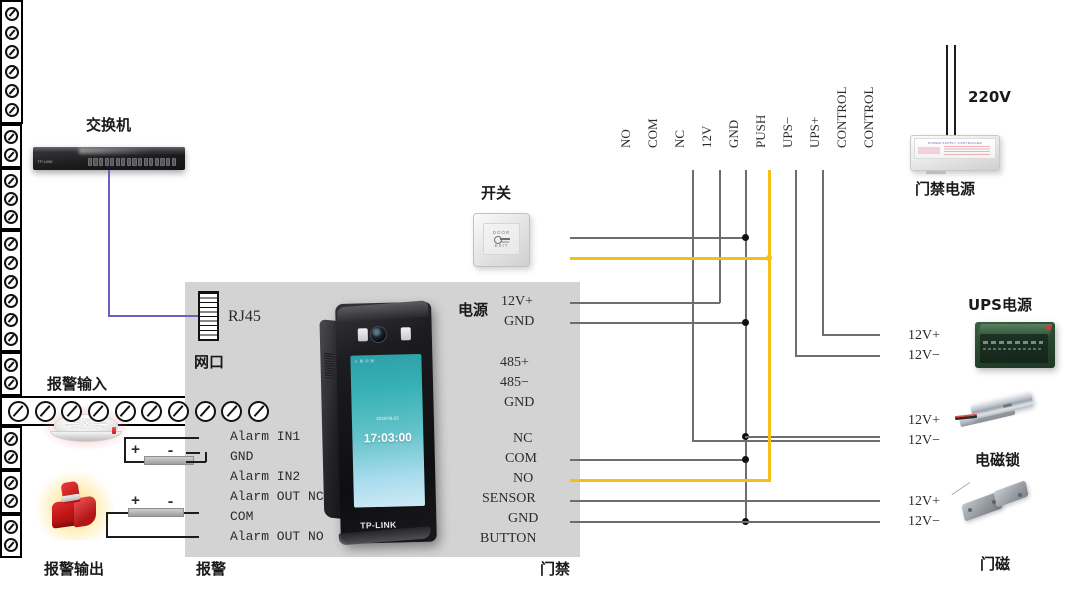  Describe the element at coordinates (161, 438) in the screenshot. I see `smoke-wire-top` at that location.